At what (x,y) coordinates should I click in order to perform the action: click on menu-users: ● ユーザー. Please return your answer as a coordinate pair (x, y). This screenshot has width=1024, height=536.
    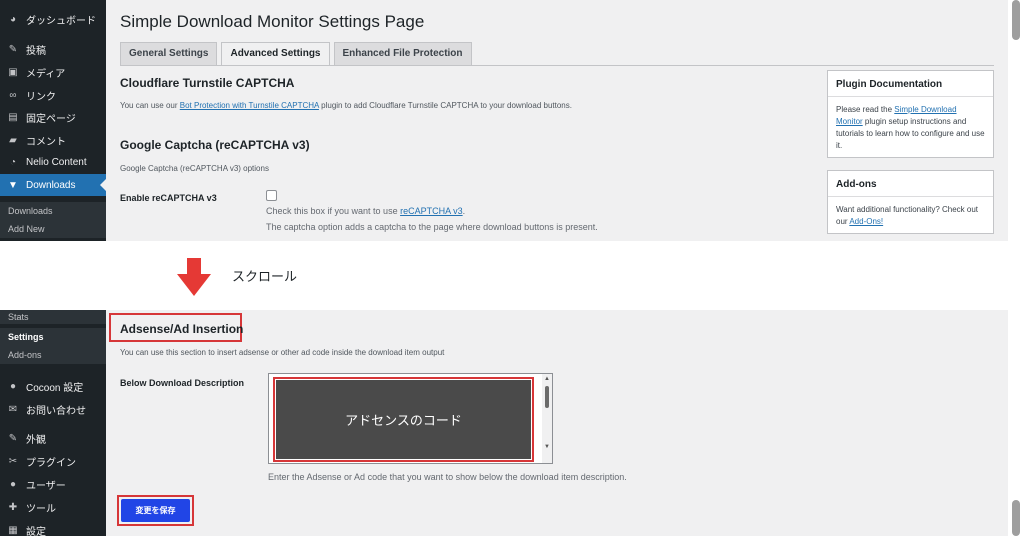
    Looking at the image, I should click on (53, 484).